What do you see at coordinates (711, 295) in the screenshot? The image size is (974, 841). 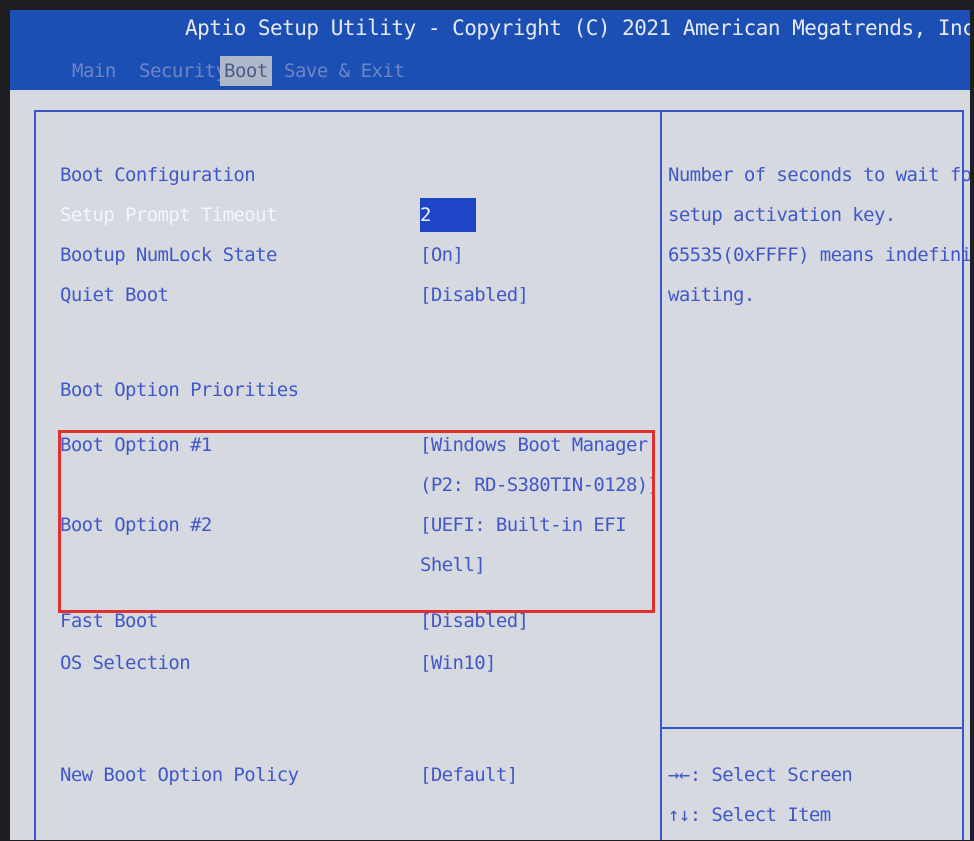 I see `help-line-4: waiting.` at bounding box center [711, 295].